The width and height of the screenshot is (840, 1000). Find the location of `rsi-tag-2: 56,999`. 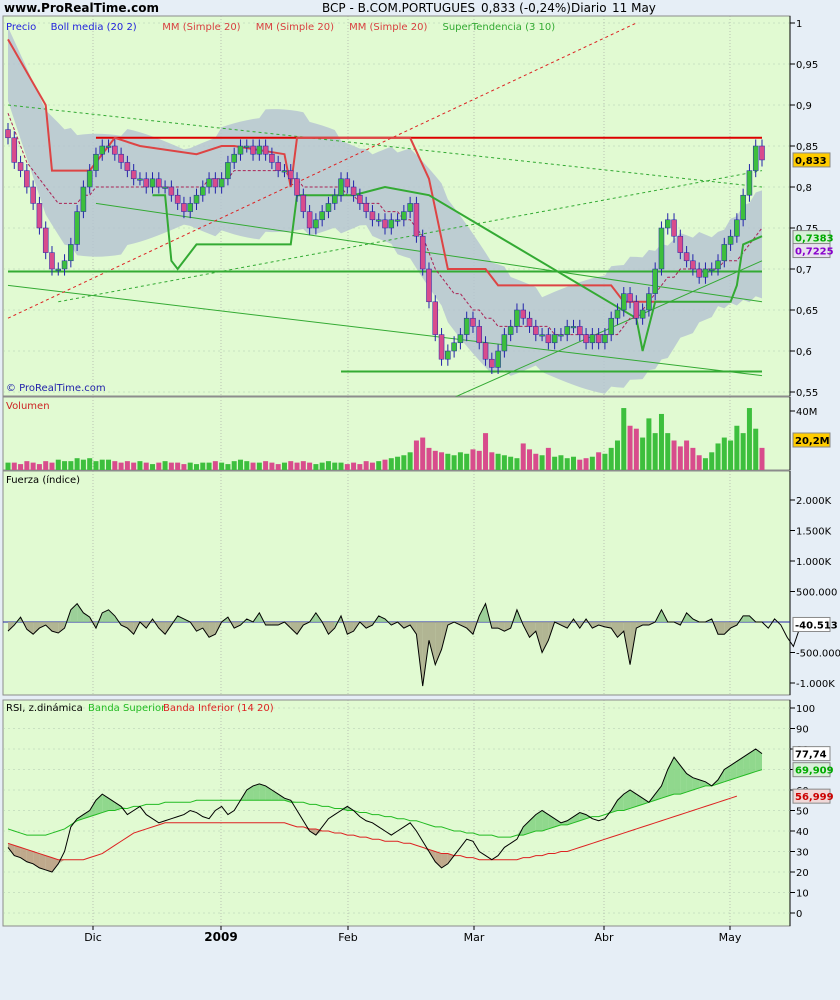

rsi-tag-2: 56,999 is located at coordinates (814, 797).